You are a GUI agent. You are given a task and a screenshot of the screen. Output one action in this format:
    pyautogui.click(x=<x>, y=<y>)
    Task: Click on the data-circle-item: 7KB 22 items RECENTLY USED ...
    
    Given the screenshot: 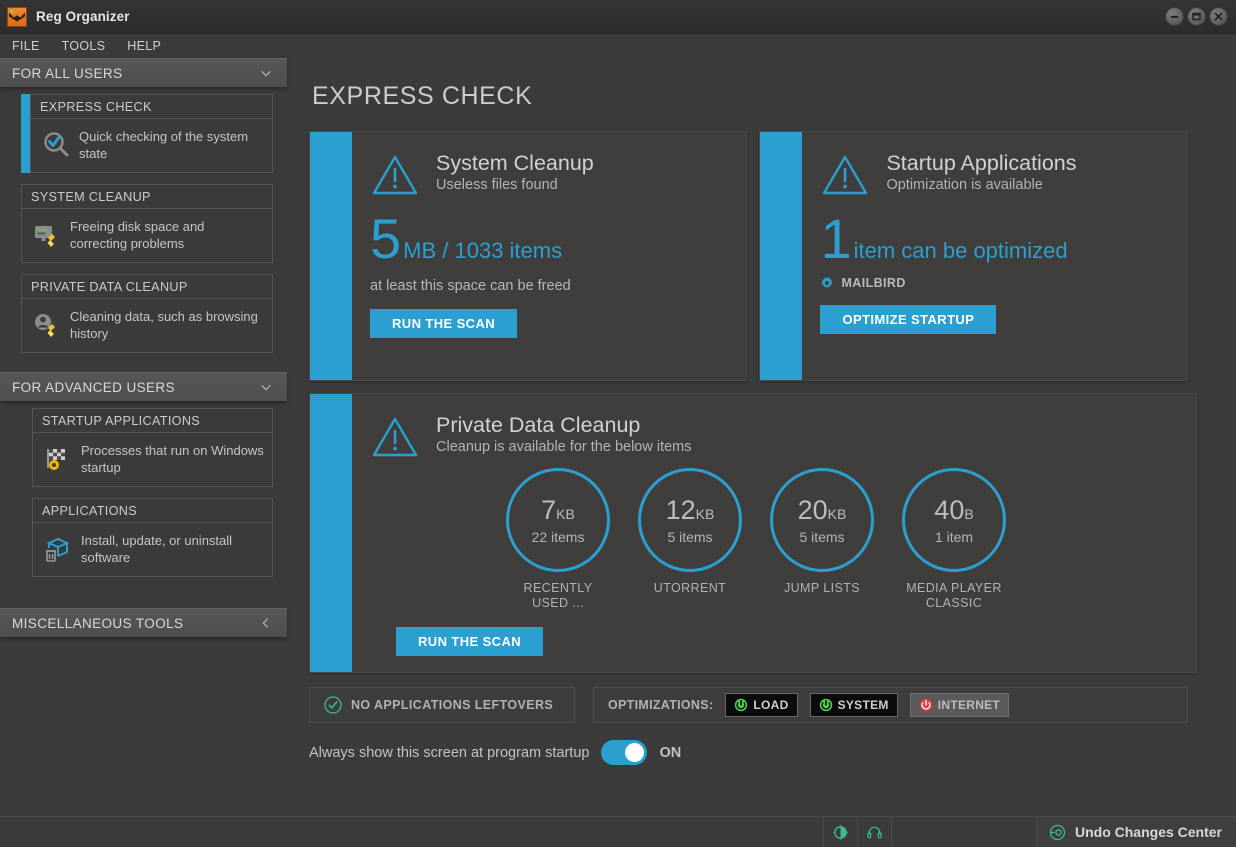 What is the action you would take?
    pyautogui.click(x=558, y=539)
    